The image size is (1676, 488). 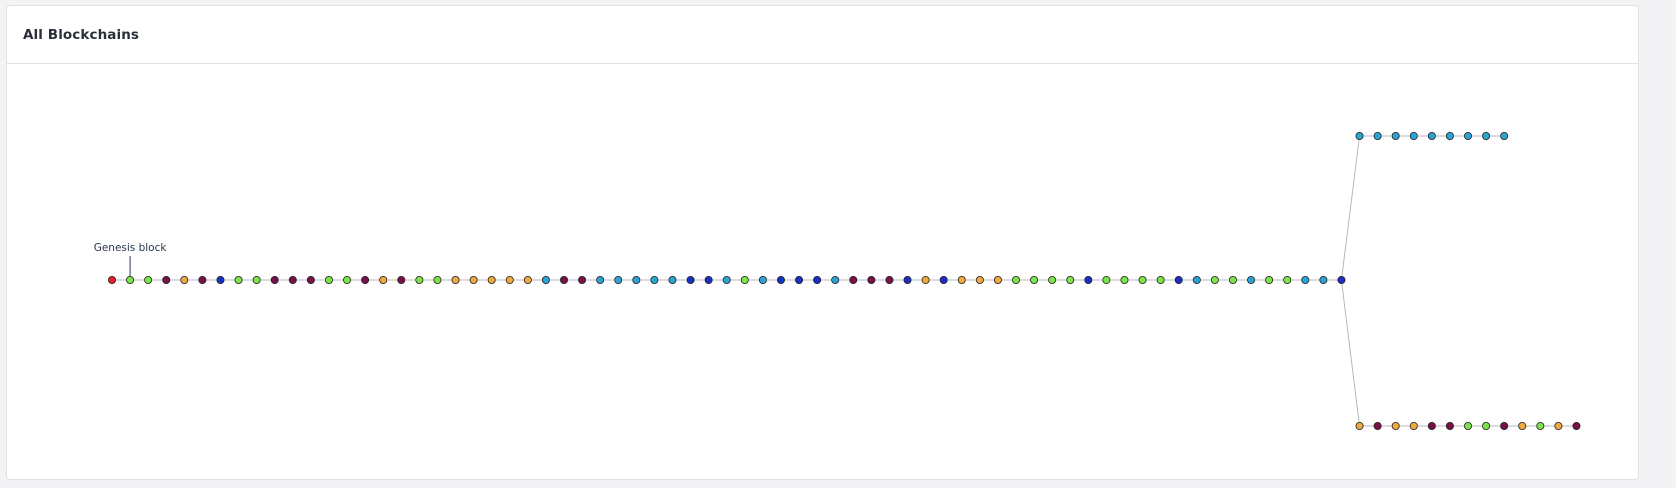 I want to click on fork-edge-upper, so click(x=1350, y=208).